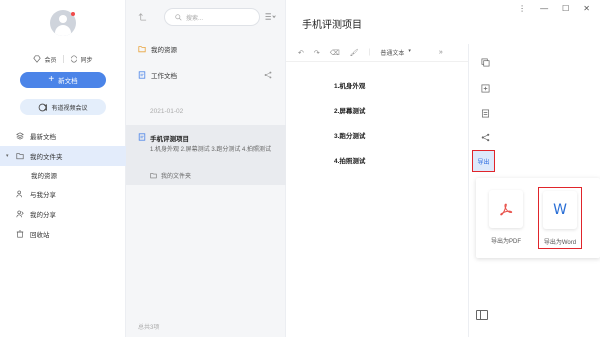 The image size is (600, 337). I want to click on sidebar-item-label: 回收站, so click(40, 235).